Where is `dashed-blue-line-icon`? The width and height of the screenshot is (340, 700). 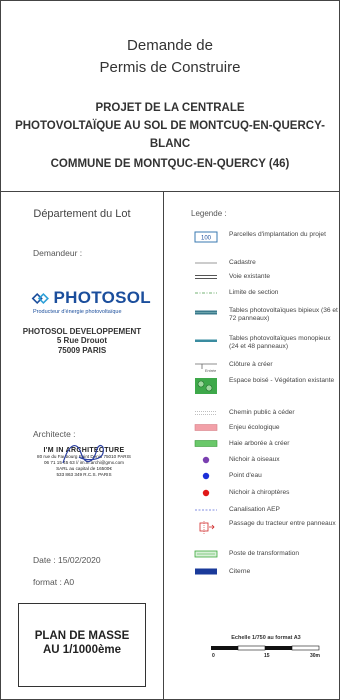 dashed-blue-line-icon is located at coordinates (206, 510).